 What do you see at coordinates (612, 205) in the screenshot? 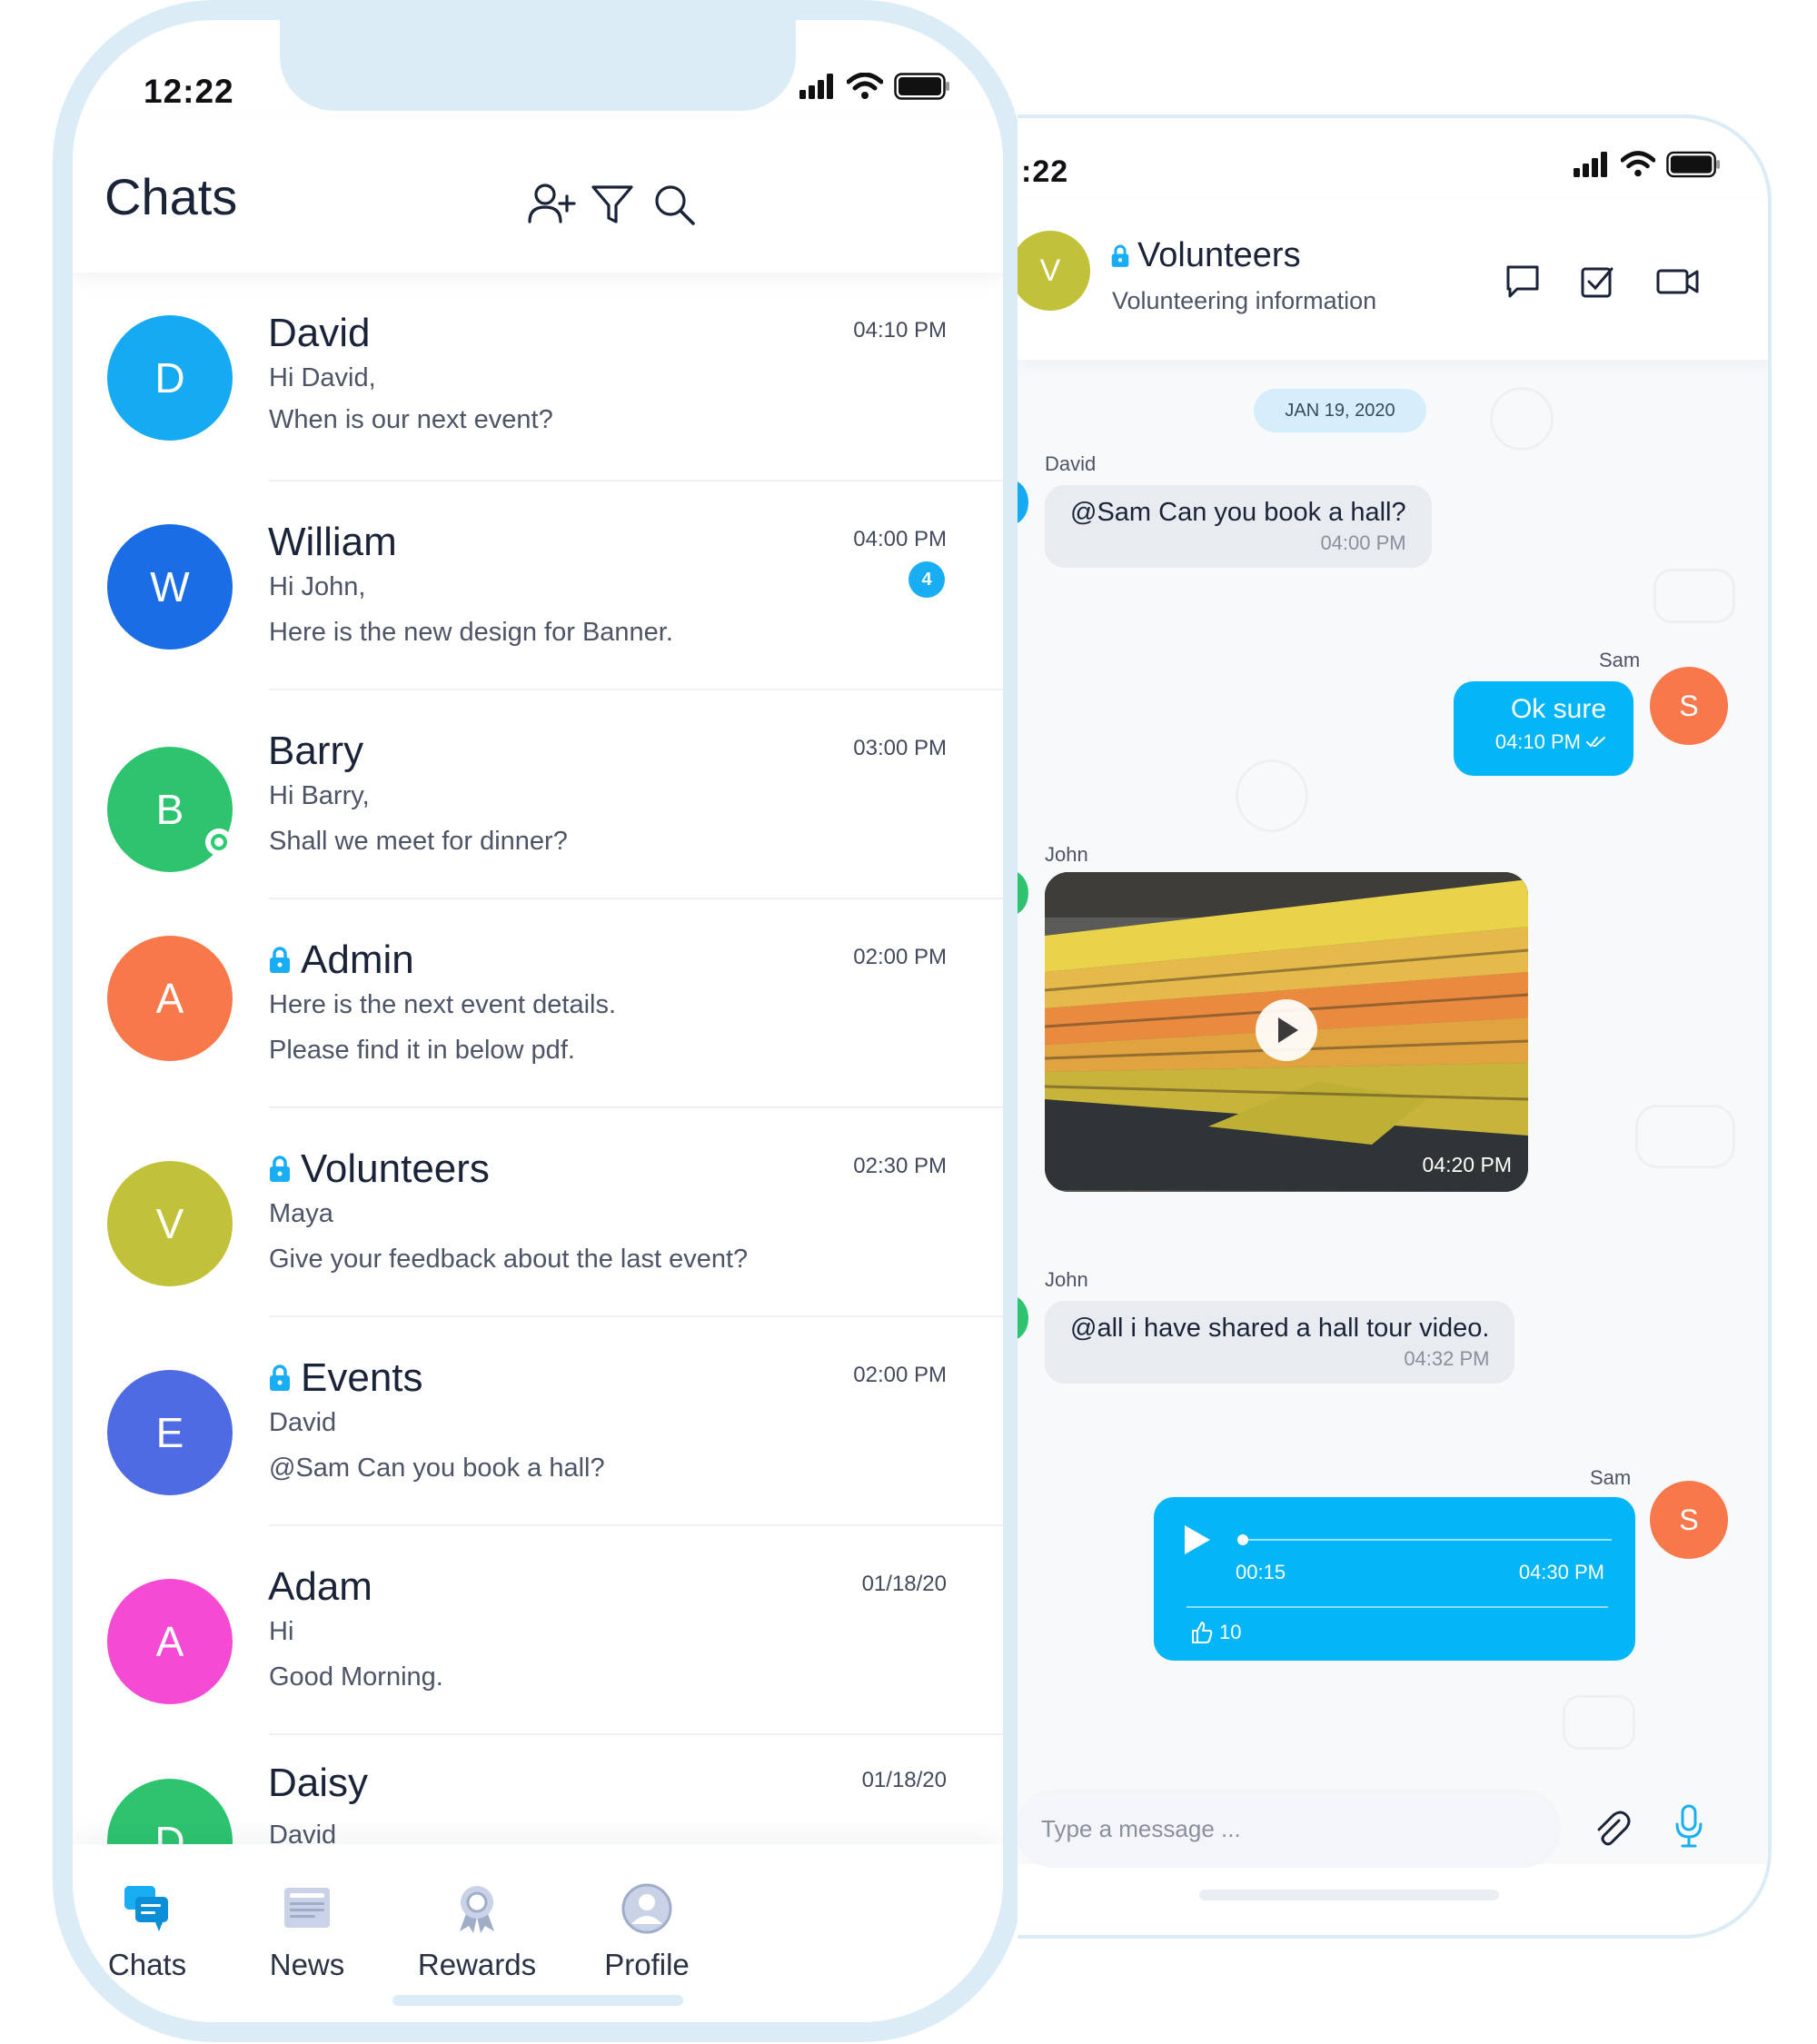
I see `filter-icon` at bounding box center [612, 205].